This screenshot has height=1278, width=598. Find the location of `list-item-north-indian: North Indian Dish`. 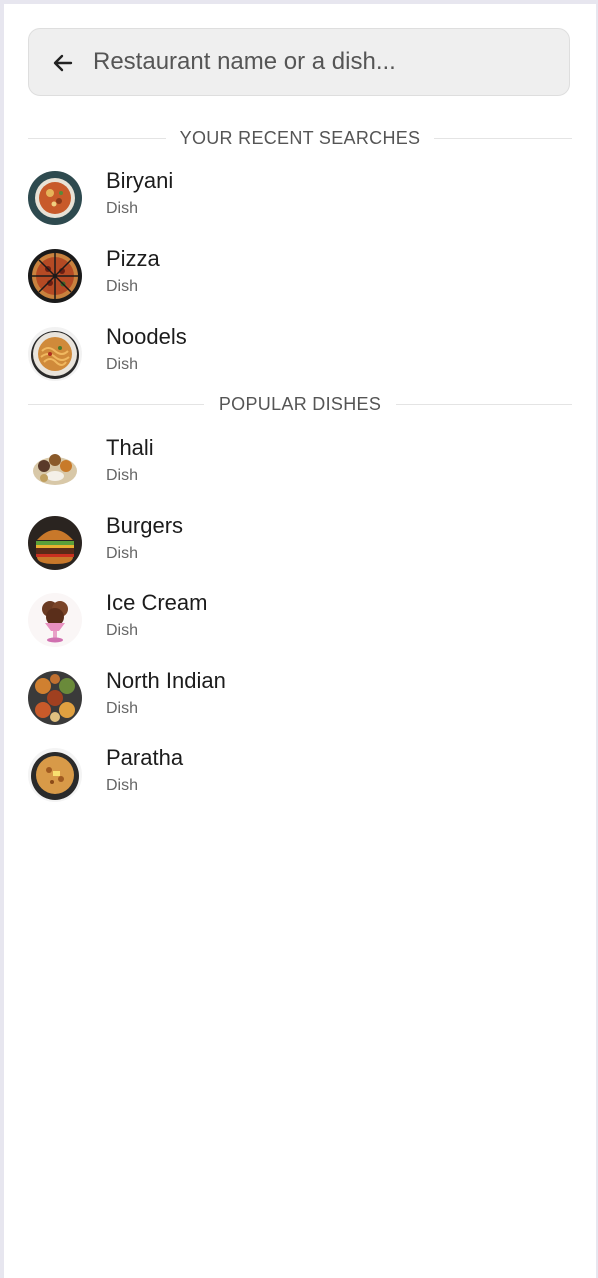

list-item-north-indian: North Indian Dish is located at coordinates (300, 698).